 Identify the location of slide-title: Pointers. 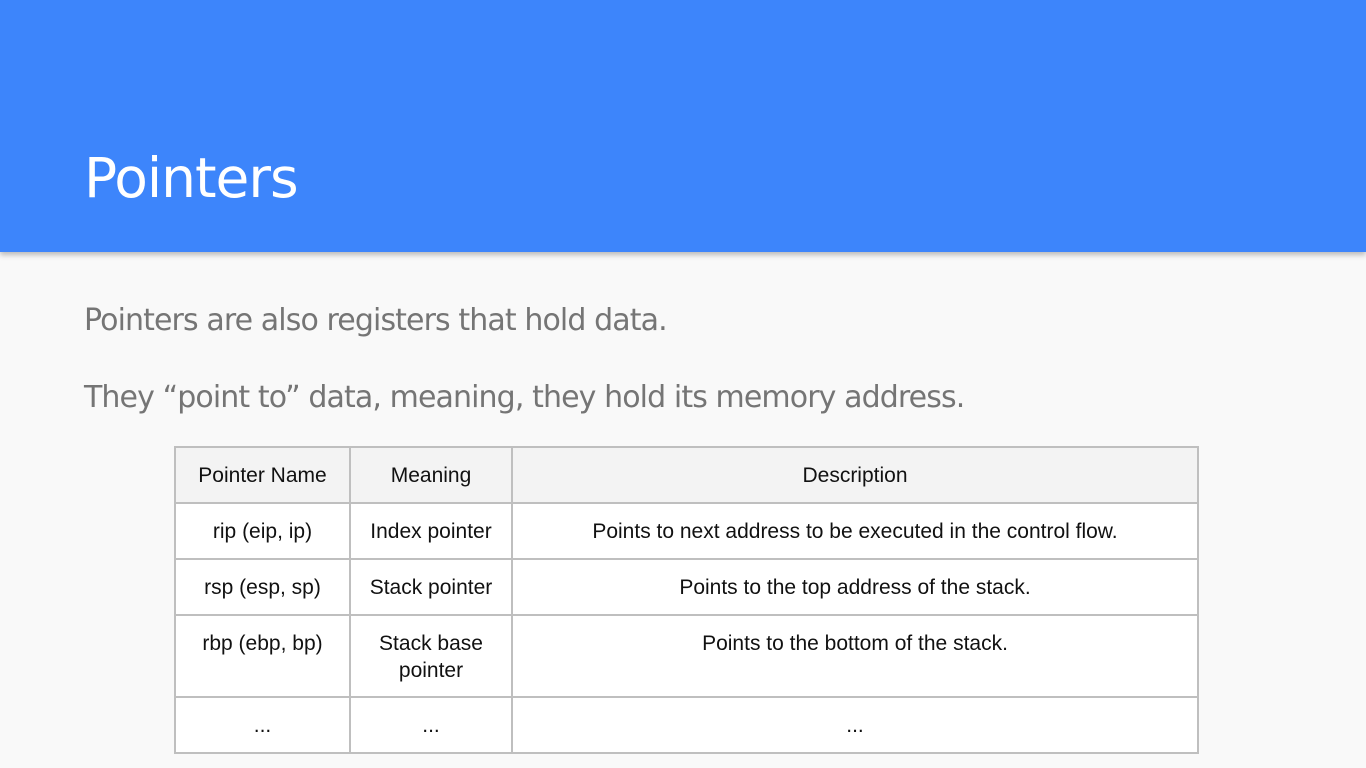
(191, 178).